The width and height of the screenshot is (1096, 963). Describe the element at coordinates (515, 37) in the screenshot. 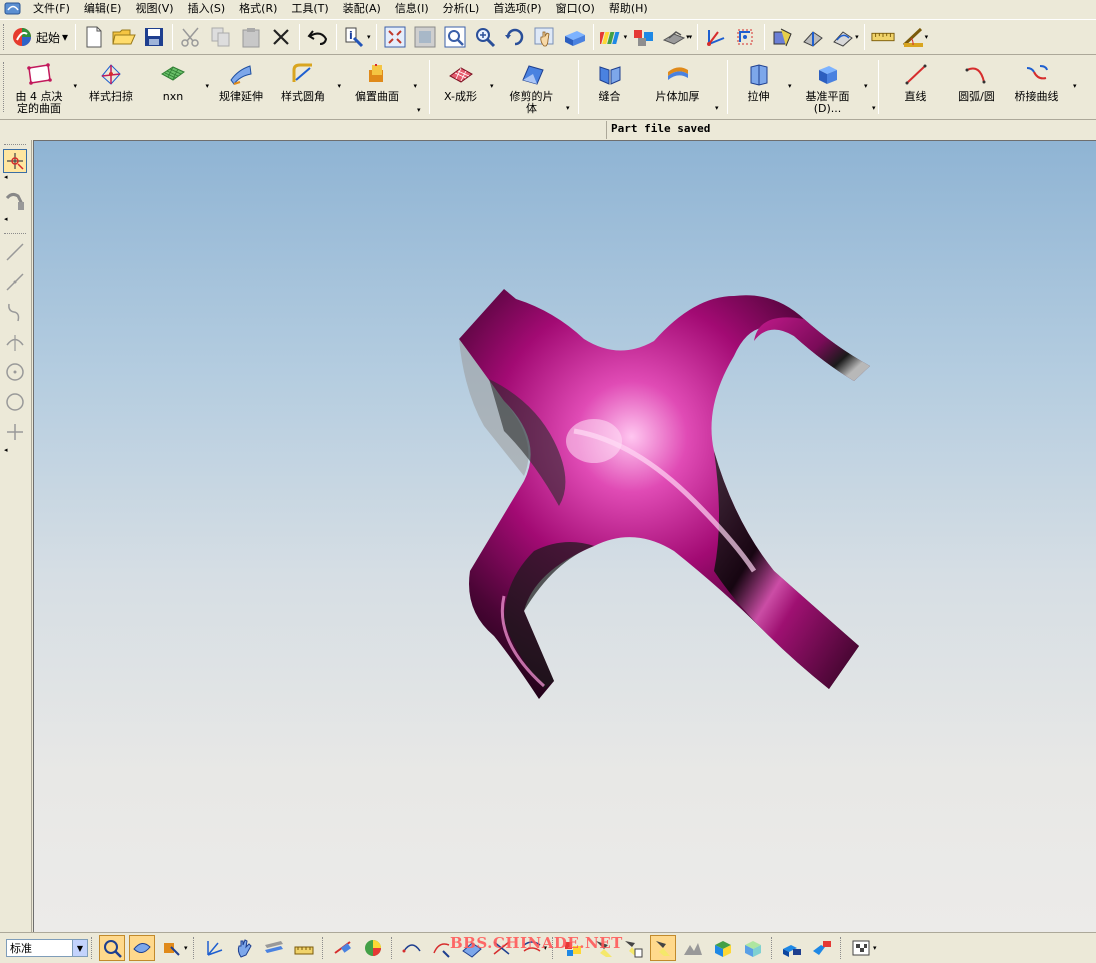

I see `rotate-button` at that location.